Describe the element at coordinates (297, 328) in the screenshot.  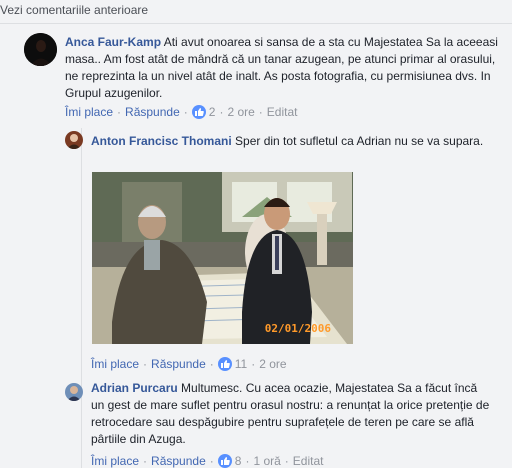
I see `photo-date-stamp: 02/01/2006` at that location.